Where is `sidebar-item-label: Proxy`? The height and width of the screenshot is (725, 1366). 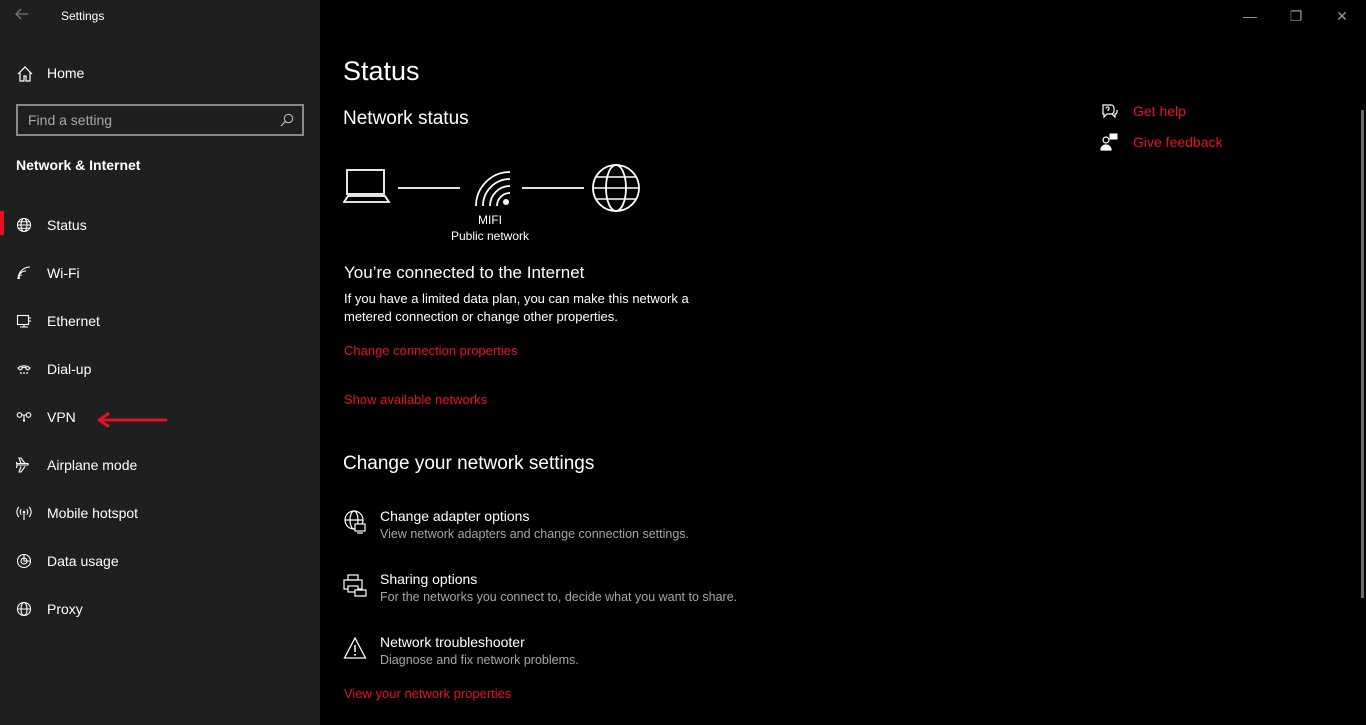 sidebar-item-label: Proxy is located at coordinates (65, 609).